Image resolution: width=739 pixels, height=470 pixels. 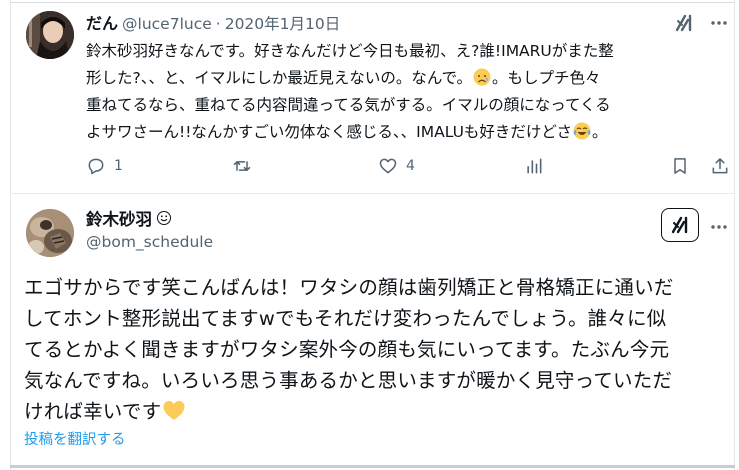 What do you see at coordinates (75, 438) in the screenshot?
I see `translate-post-link: 投稿を翻訳する` at bounding box center [75, 438].